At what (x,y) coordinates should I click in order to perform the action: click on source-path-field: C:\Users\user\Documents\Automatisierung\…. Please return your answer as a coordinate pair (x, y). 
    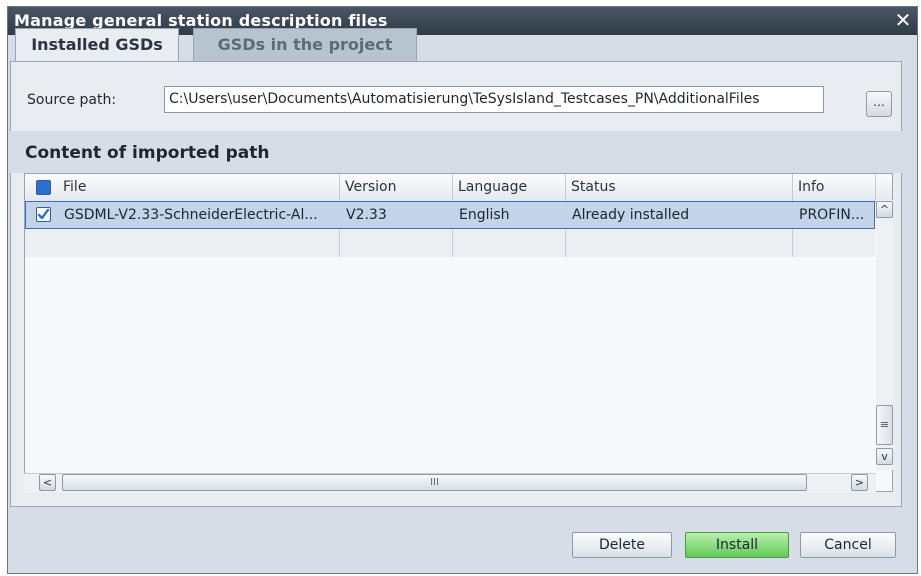
    Looking at the image, I should click on (494, 99).